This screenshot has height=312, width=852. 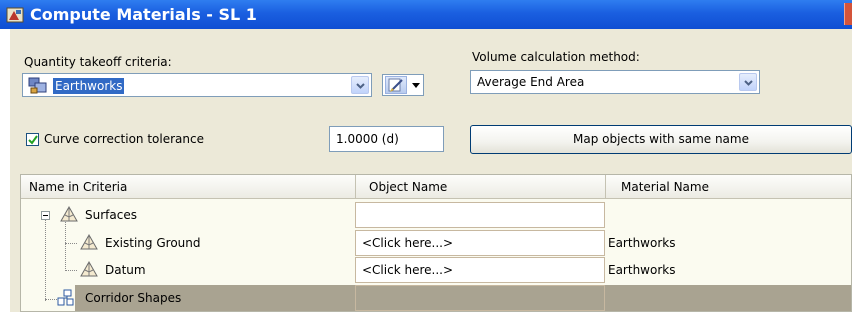 I want to click on table-row: Surfaces, so click(x=436, y=215).